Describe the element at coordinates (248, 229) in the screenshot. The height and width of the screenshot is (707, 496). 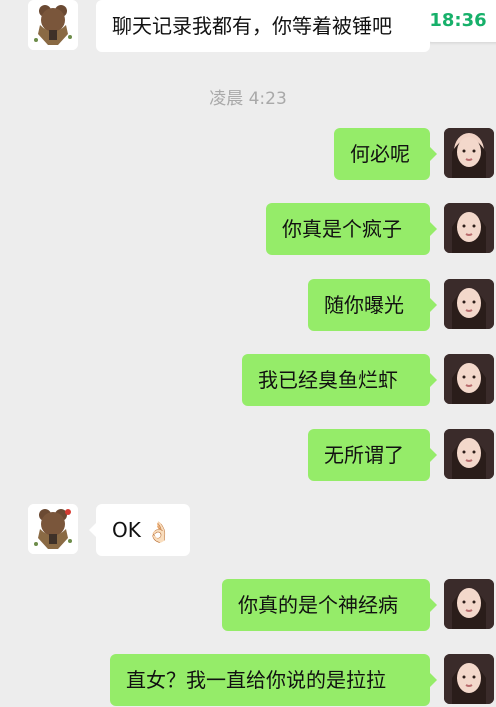
I see `message-row: 你真是个疯子` at that location.